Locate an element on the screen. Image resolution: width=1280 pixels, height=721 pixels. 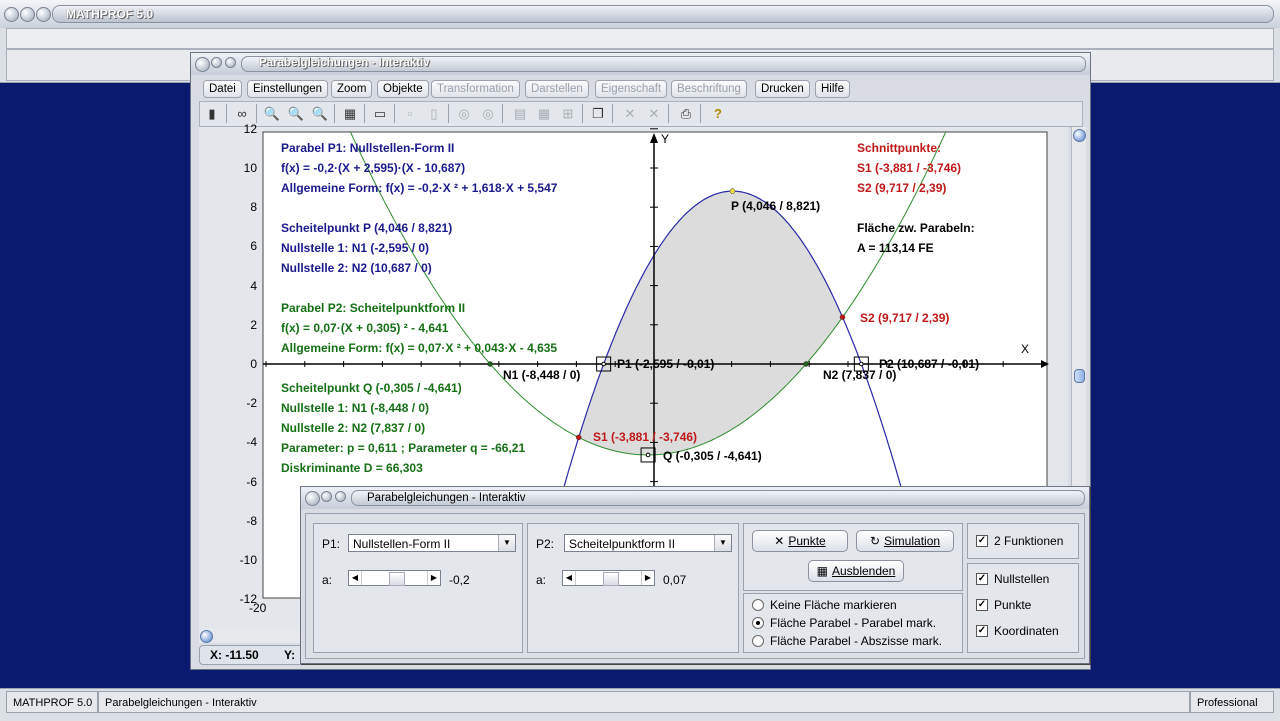
checkbox-roots: ✓ Nullstellen is located at coordinates (1012, 579).